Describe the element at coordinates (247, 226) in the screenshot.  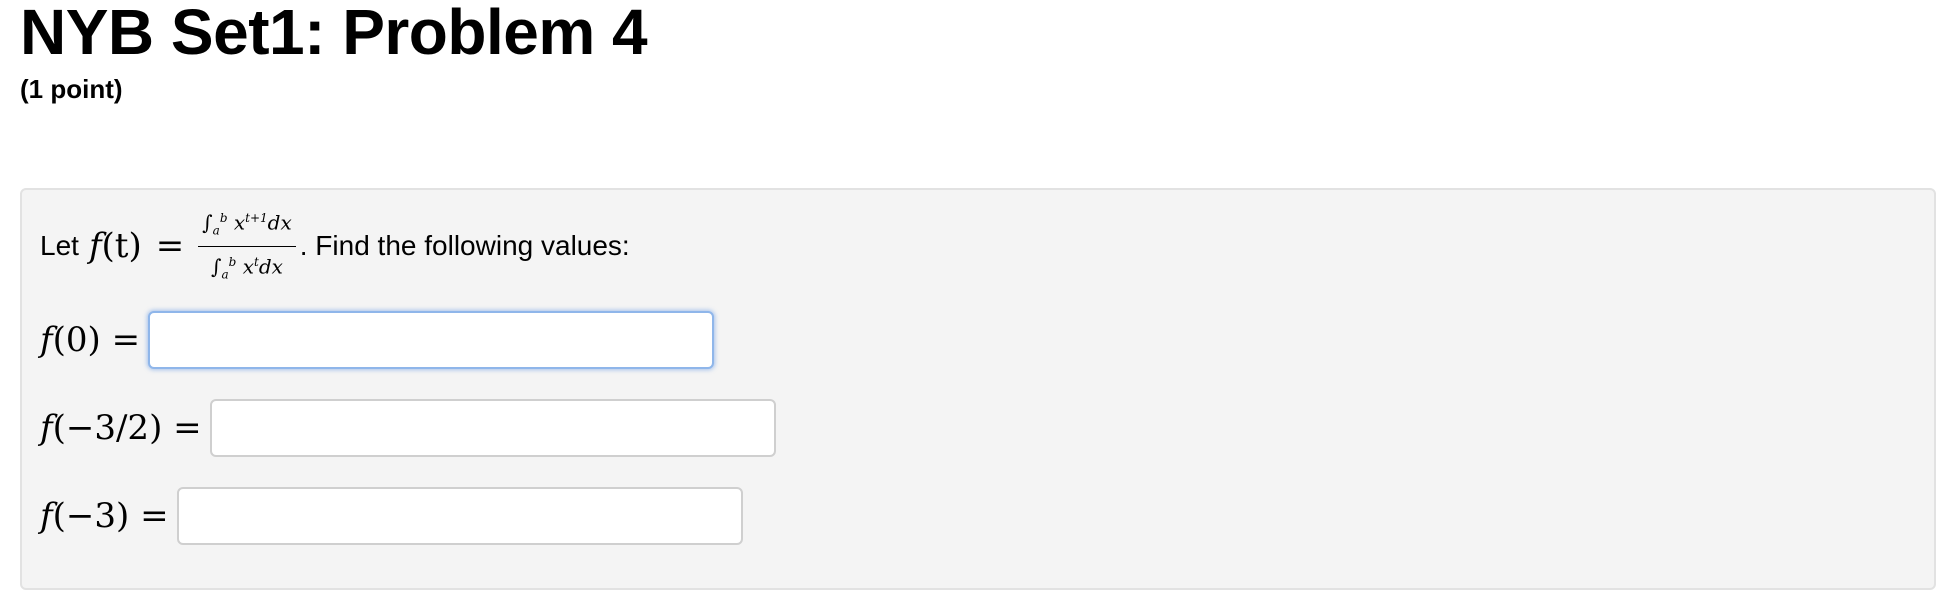
I see `fraction-numerator: ∫ab xt+1dx` at that location.